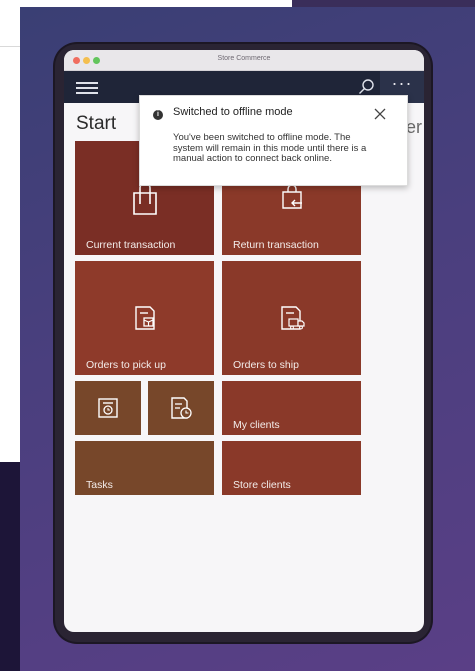 This screenshot has height=671, width=475. I want to click on tile-label: Orders to ship, so click(266, 365).